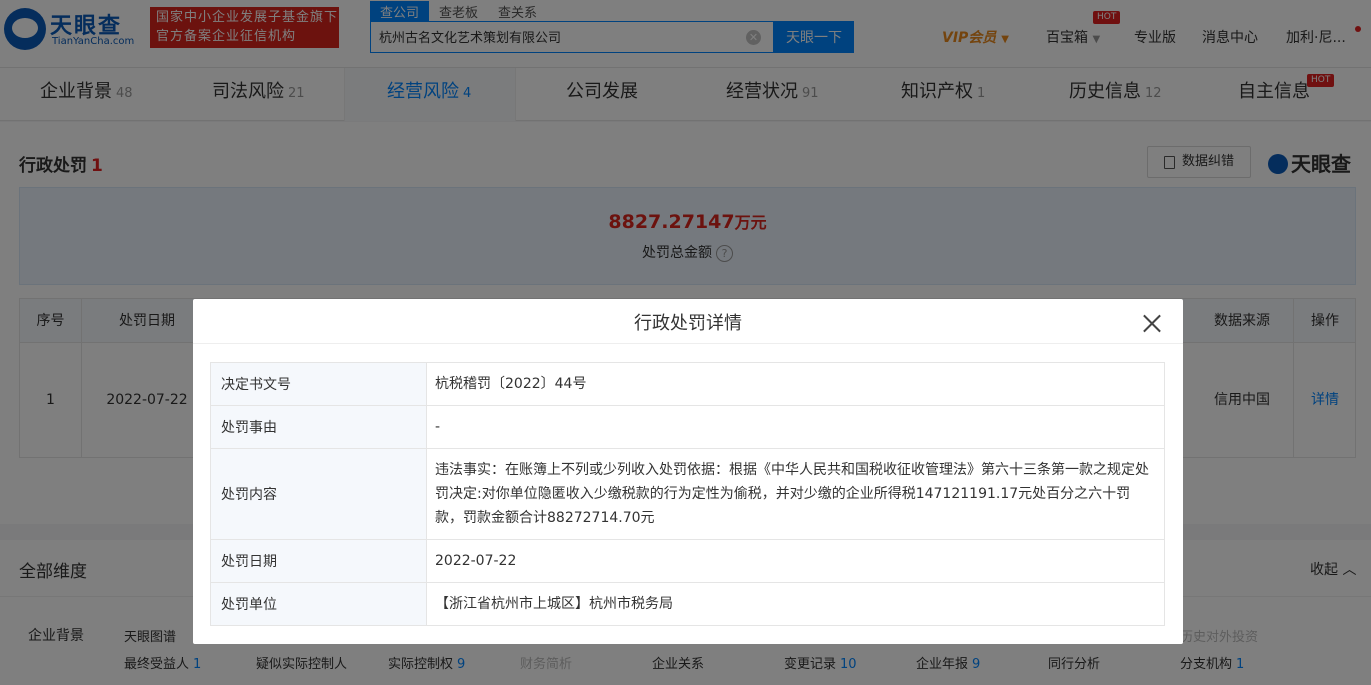 Image resolution: width=1371 pixels, height=685 pixels. What do you see at coordinates (687, 427) in the screenshot?
I see `detail-row-reason: 处罚事由 -` at bounding box center [687, 427].